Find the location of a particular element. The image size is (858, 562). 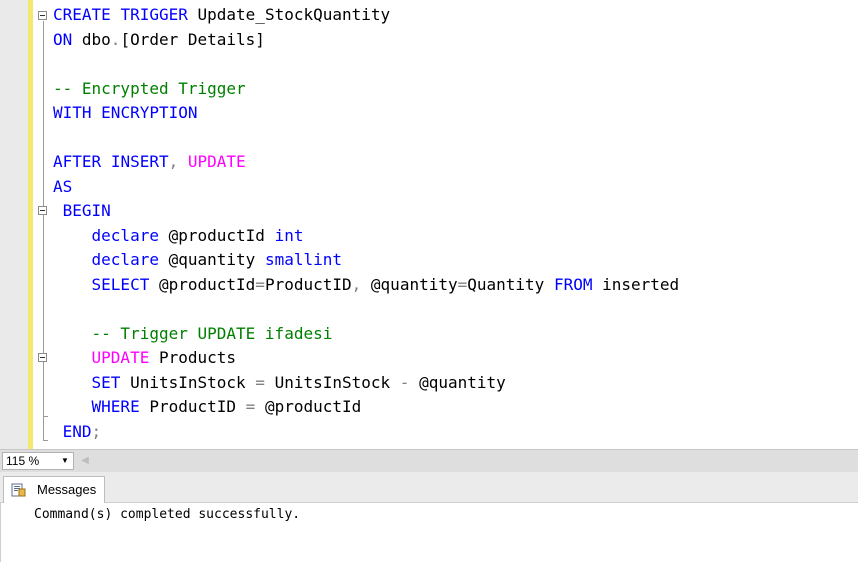

code-line: -- Encrypted Trigger is located at coordinates (149, 89).